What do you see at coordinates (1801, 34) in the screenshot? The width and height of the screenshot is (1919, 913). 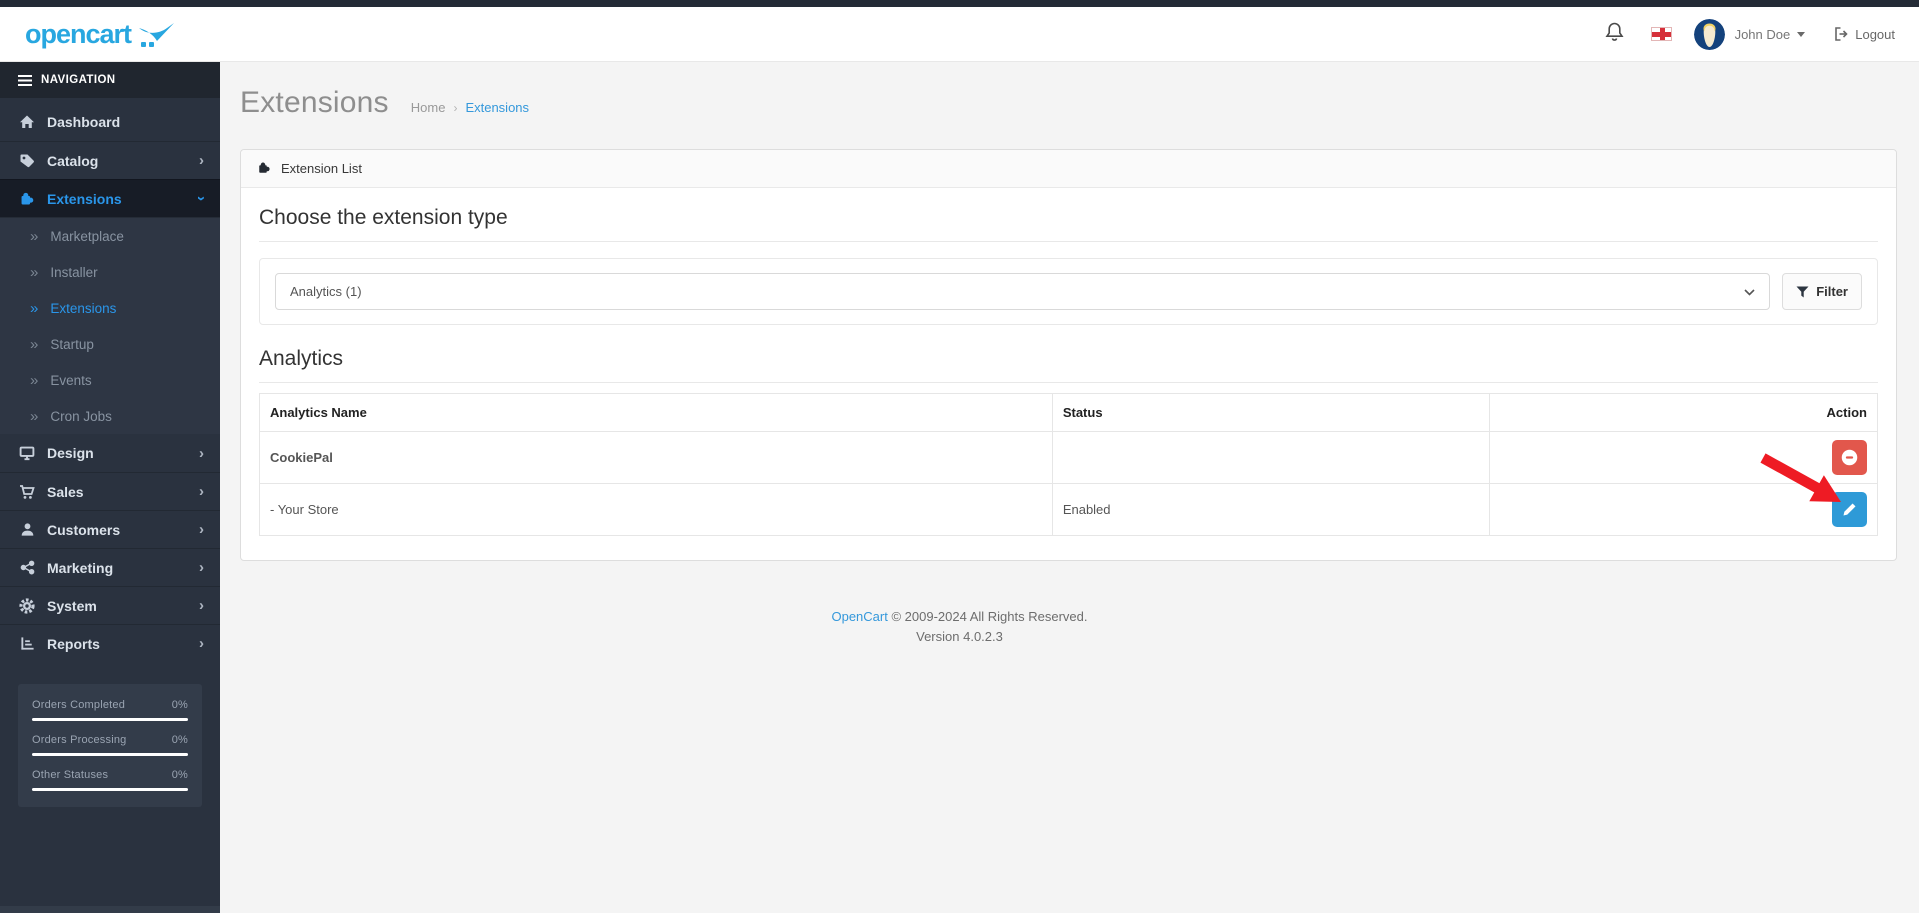 I see `user-menu-caret-icon` at bounding box center [1801, 34].